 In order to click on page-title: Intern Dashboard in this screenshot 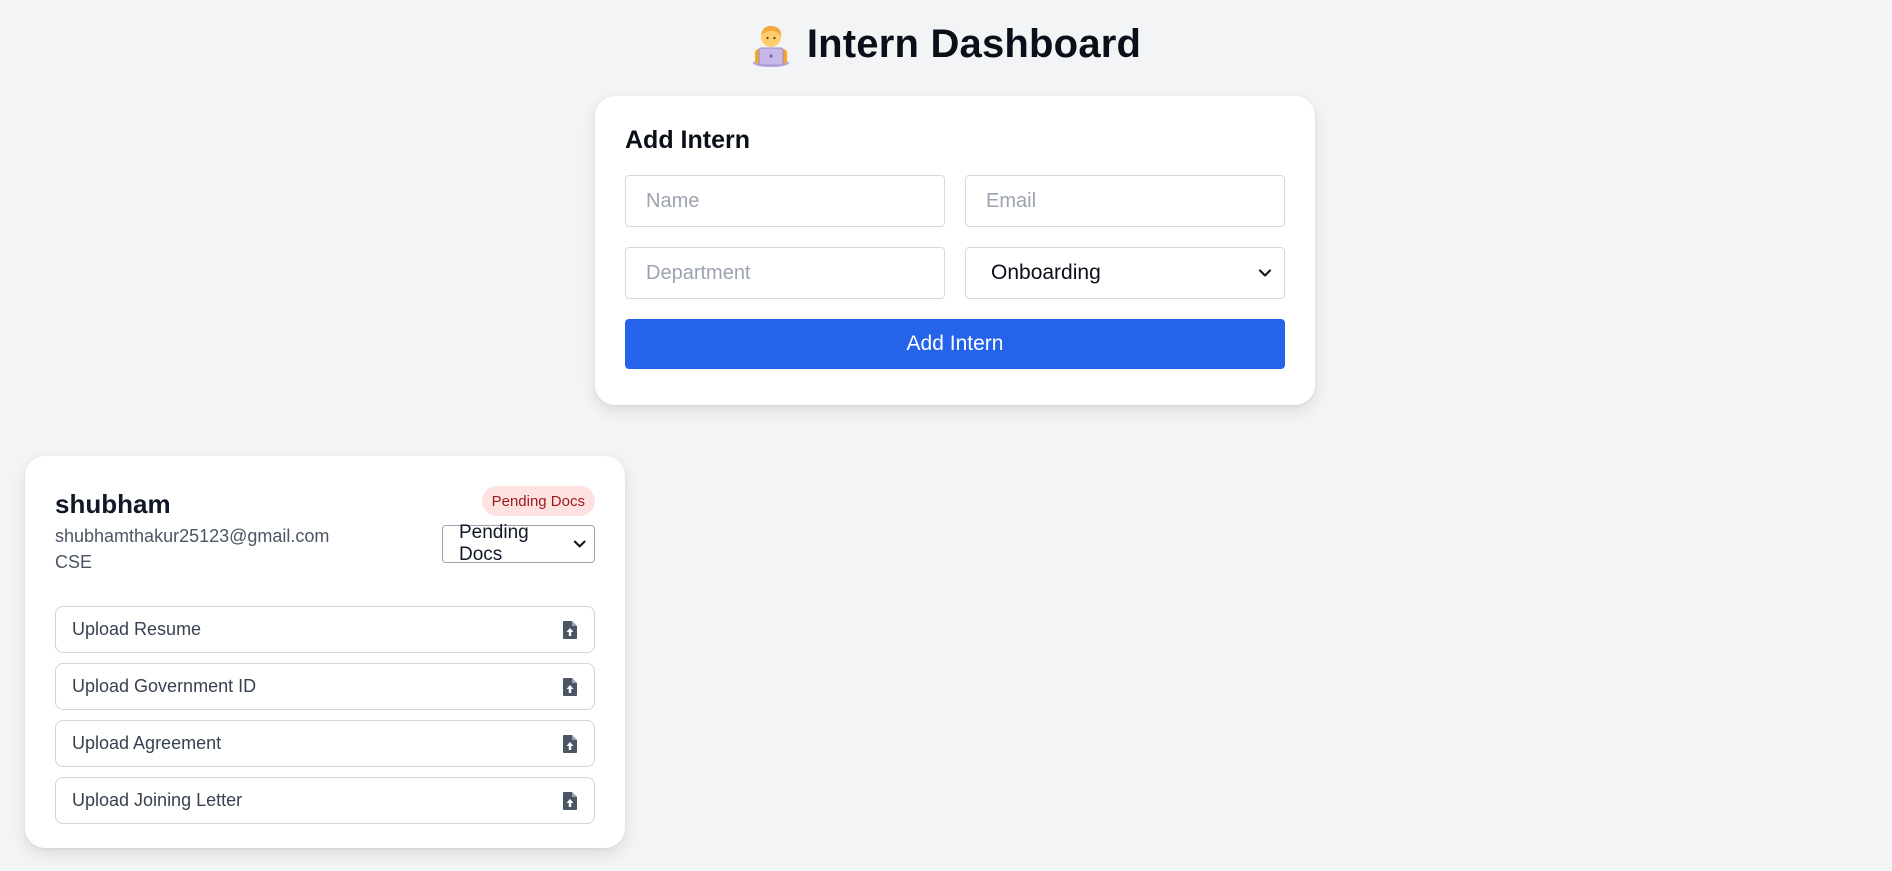, I will do `click(974, 44)`.